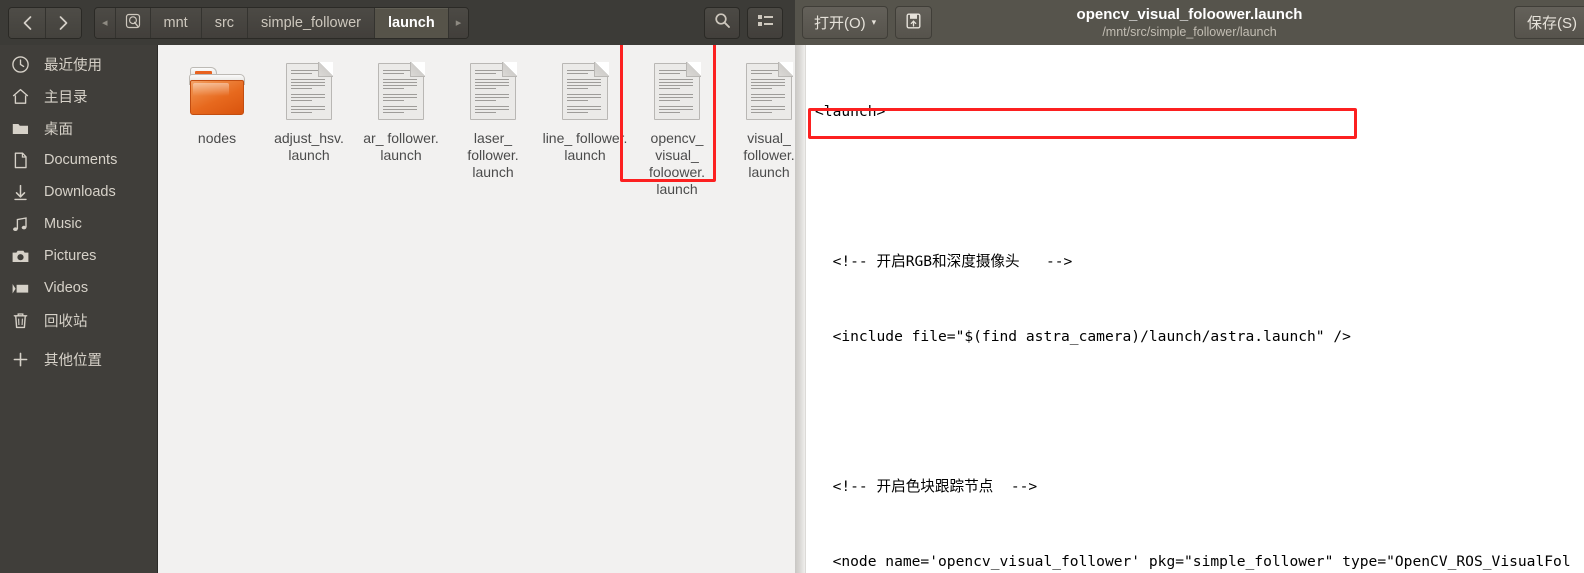  I want to click on editor-gutter, so click(800, 309).